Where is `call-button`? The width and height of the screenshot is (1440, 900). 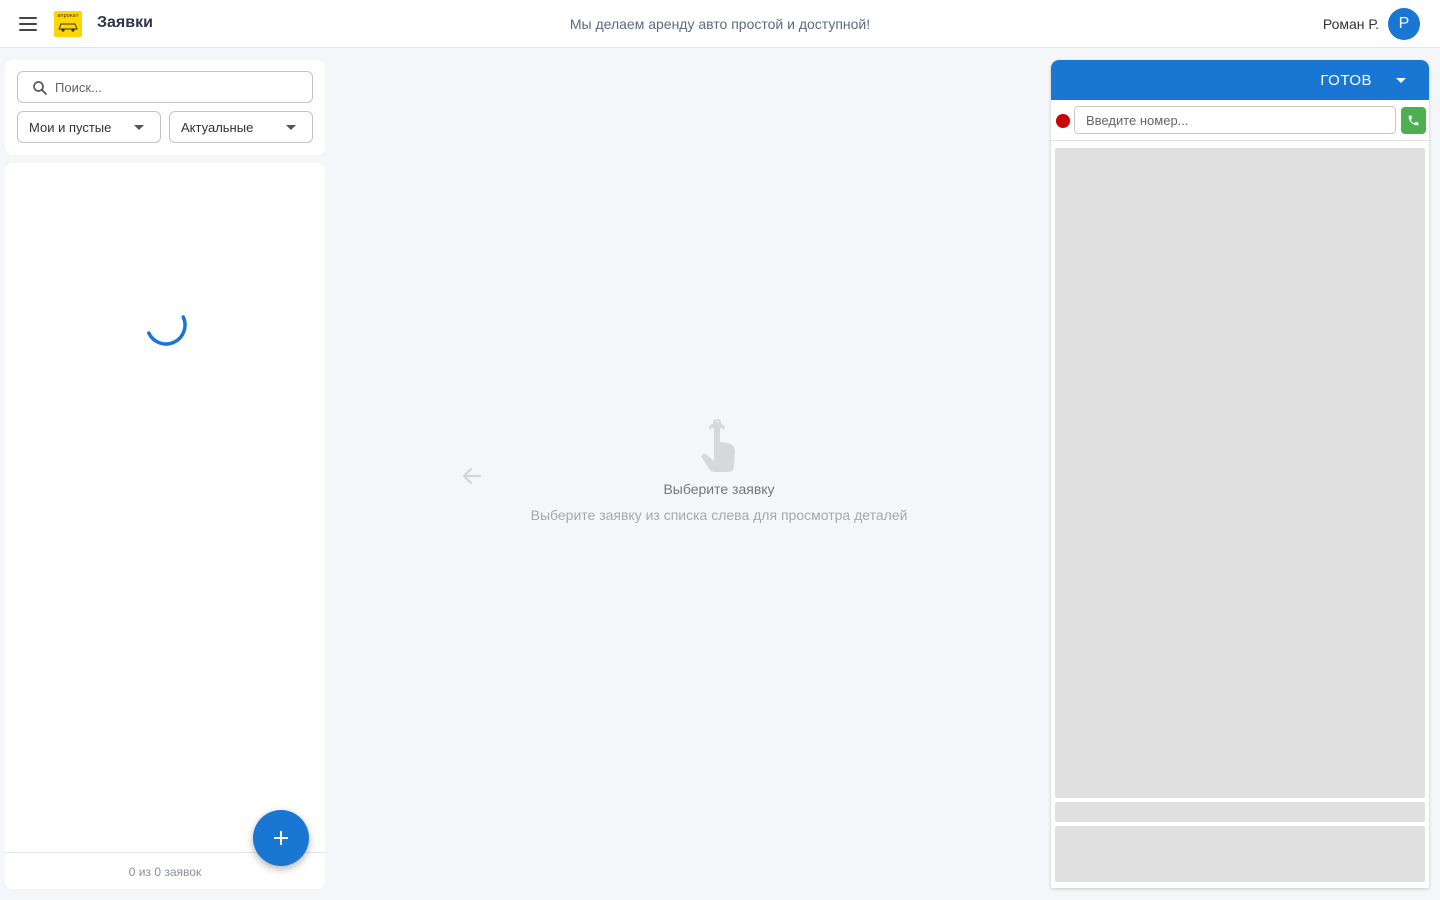
call-button is located at coordinates (1413, 120).